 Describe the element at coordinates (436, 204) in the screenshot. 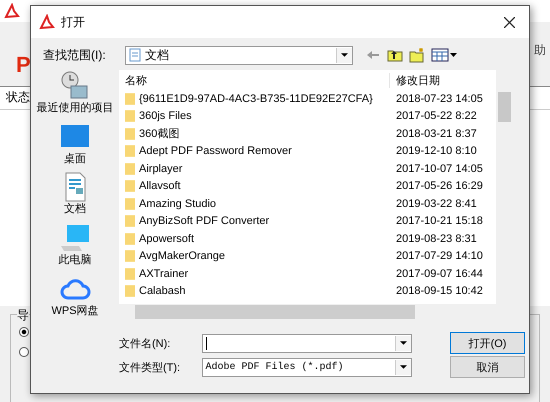

I see `date-cell-text: 2019-03-22 8:41` at that location.